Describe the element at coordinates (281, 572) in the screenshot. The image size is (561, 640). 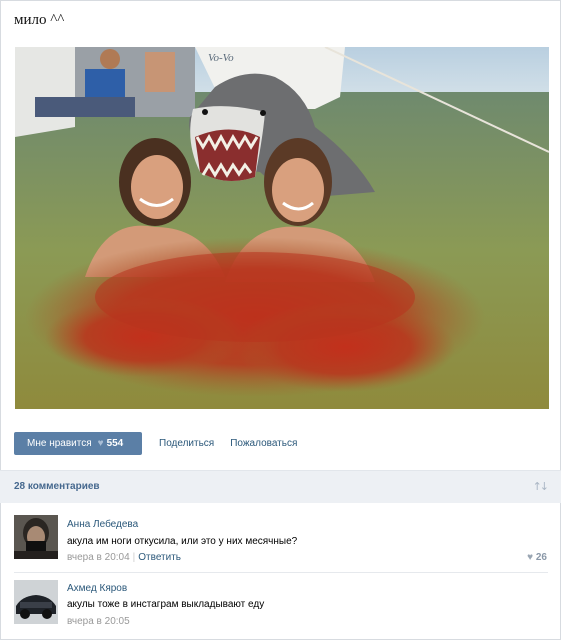
I see `comment-divider` at that location.